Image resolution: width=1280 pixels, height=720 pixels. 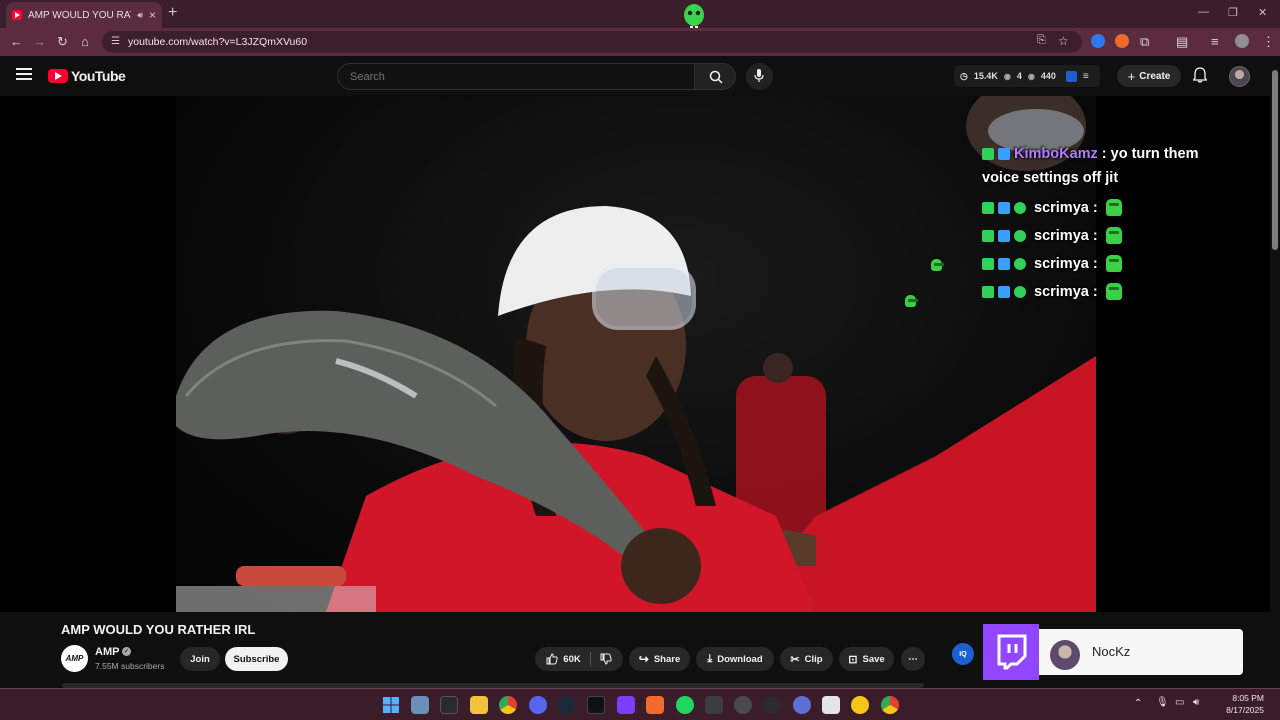 I want to click on eye-icon: ◉, so click(x=1007, y=76).